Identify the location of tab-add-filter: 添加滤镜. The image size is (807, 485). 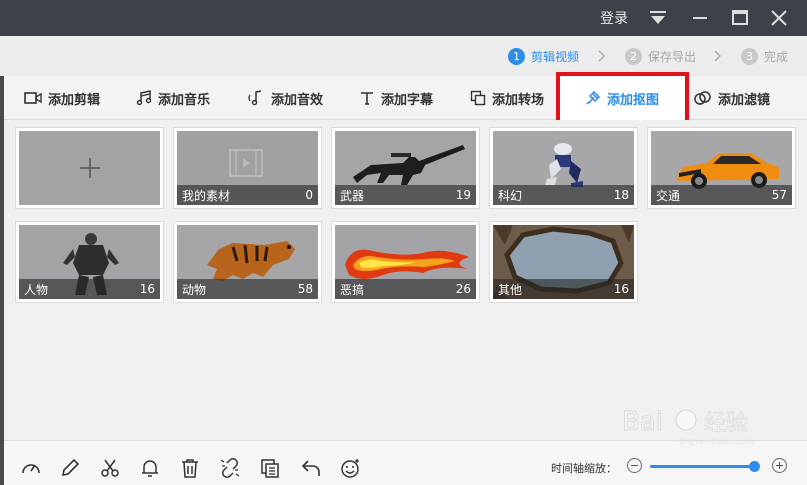
(732, 98).